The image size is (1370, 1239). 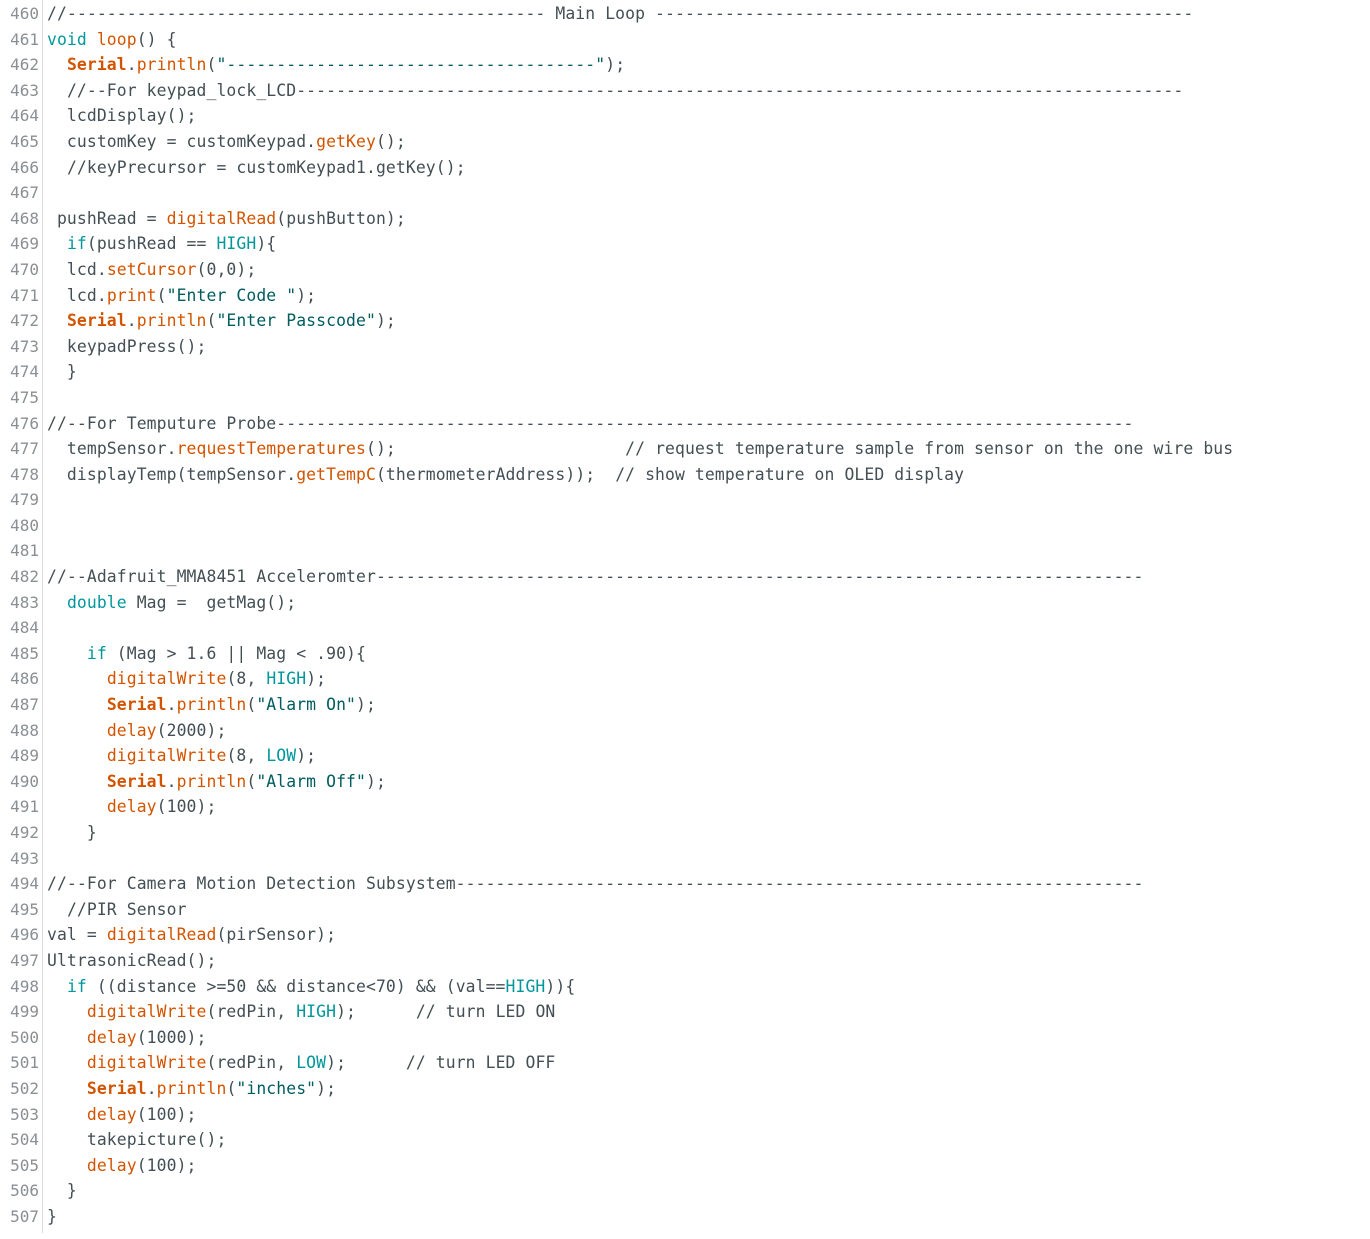 What do you see at coordinates (685, 1166) in the screenshot?
I see `code-line: 505 delay(100);` at bounding box center [685, 1166].